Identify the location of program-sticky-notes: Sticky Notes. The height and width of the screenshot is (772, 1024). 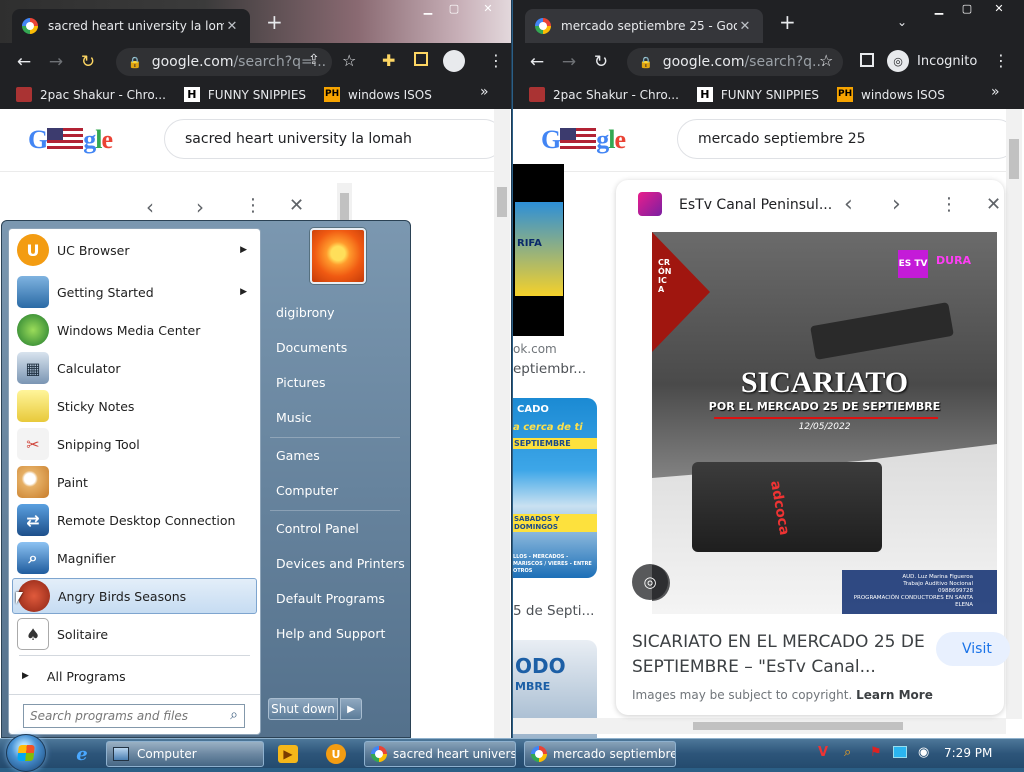
(134, 406).